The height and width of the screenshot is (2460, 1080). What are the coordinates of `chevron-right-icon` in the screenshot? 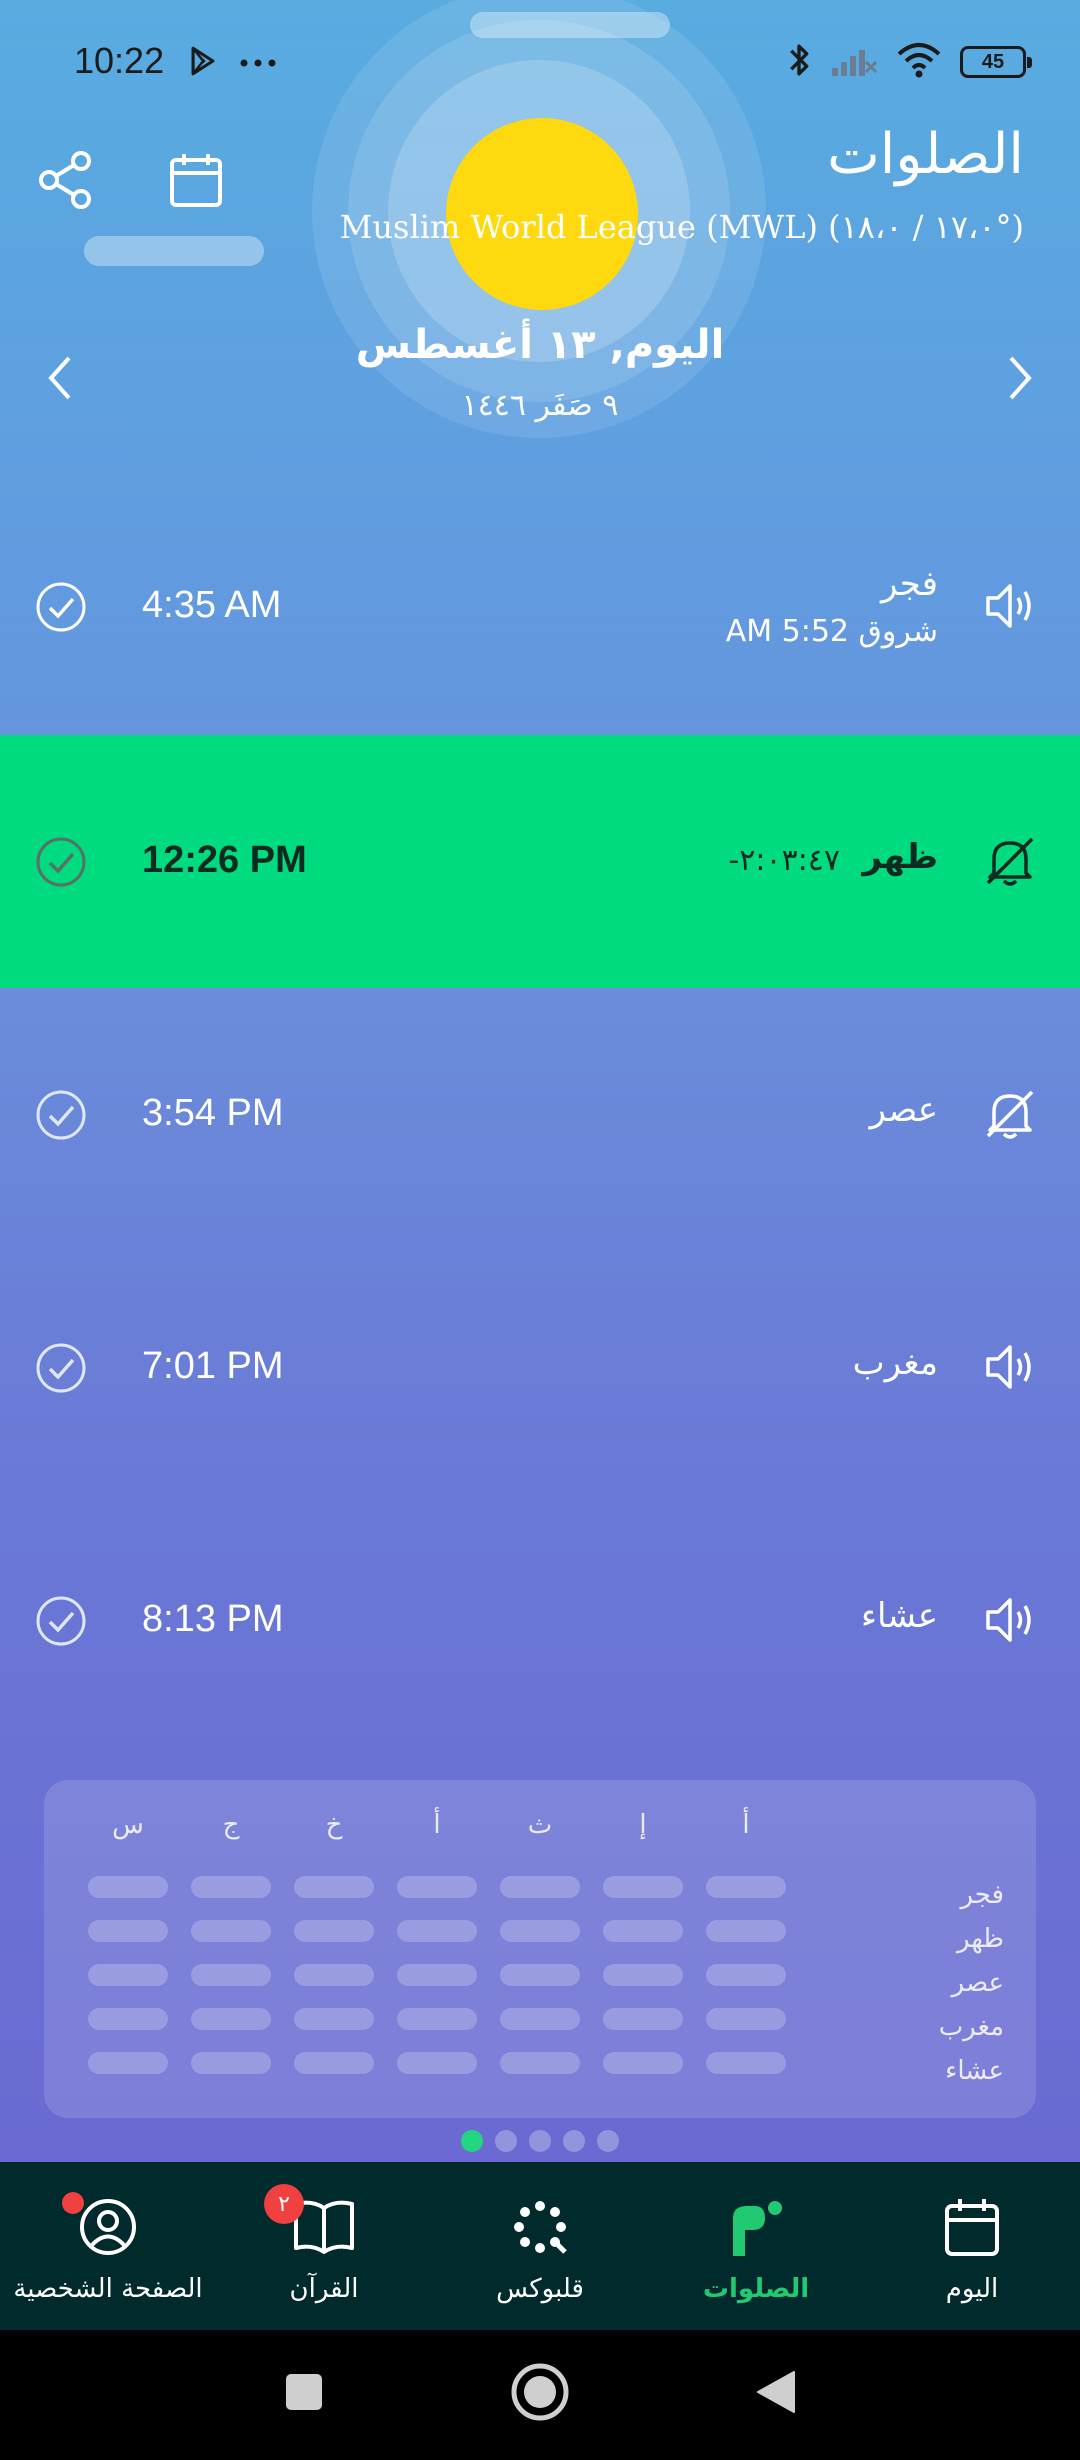 It's located at (1020, 380).